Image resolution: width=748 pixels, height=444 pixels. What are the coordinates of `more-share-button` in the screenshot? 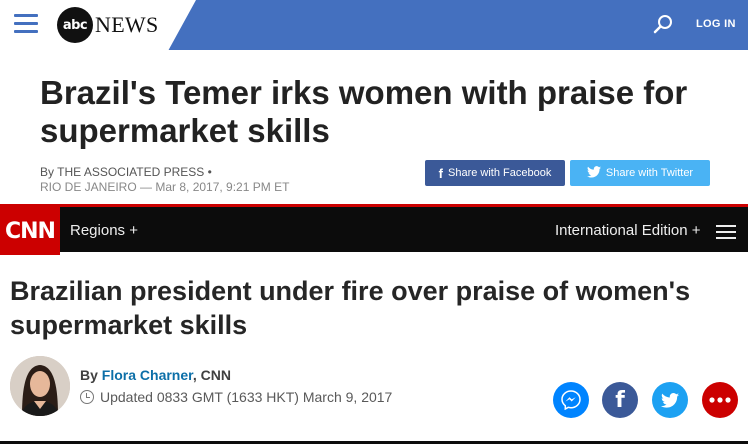 It's located at (720, 400).